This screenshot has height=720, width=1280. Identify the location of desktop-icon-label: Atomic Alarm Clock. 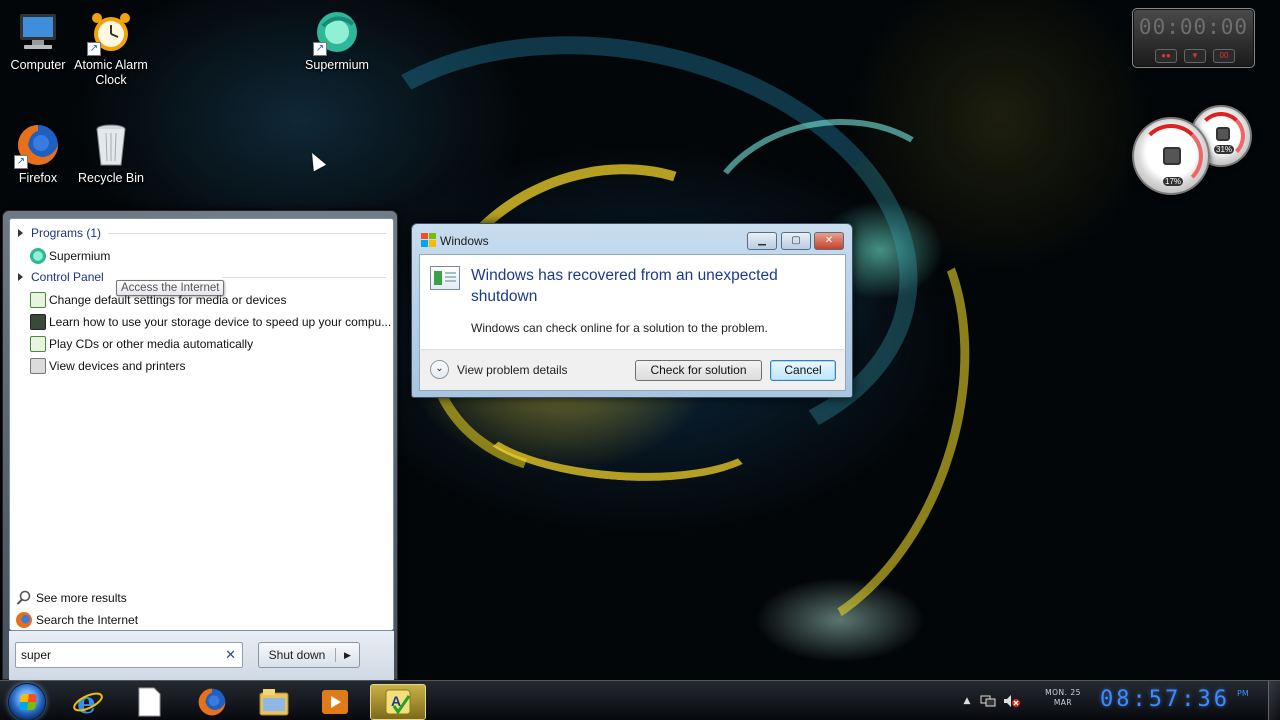
(111, 72).